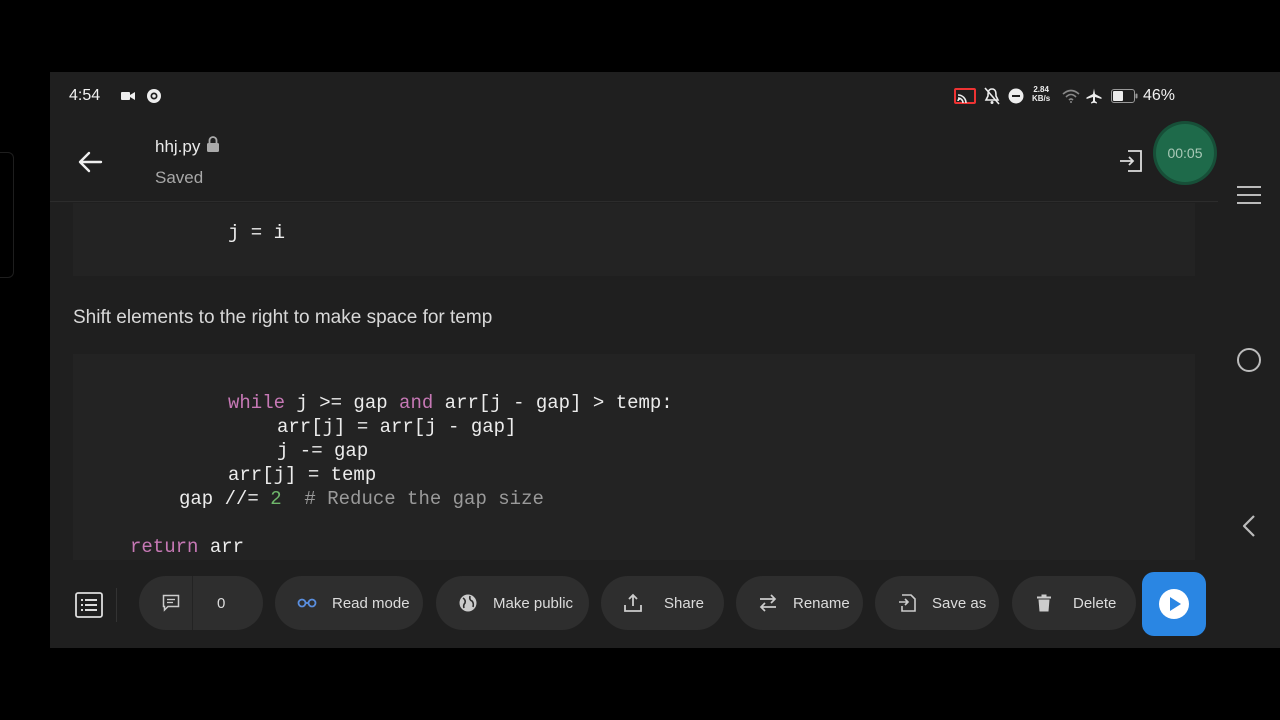 The width and height of the screenshot is (1280, 720). Describe the element at coordinates (201, 603) in the screenshot. I see `comments-button: 0` at that location.